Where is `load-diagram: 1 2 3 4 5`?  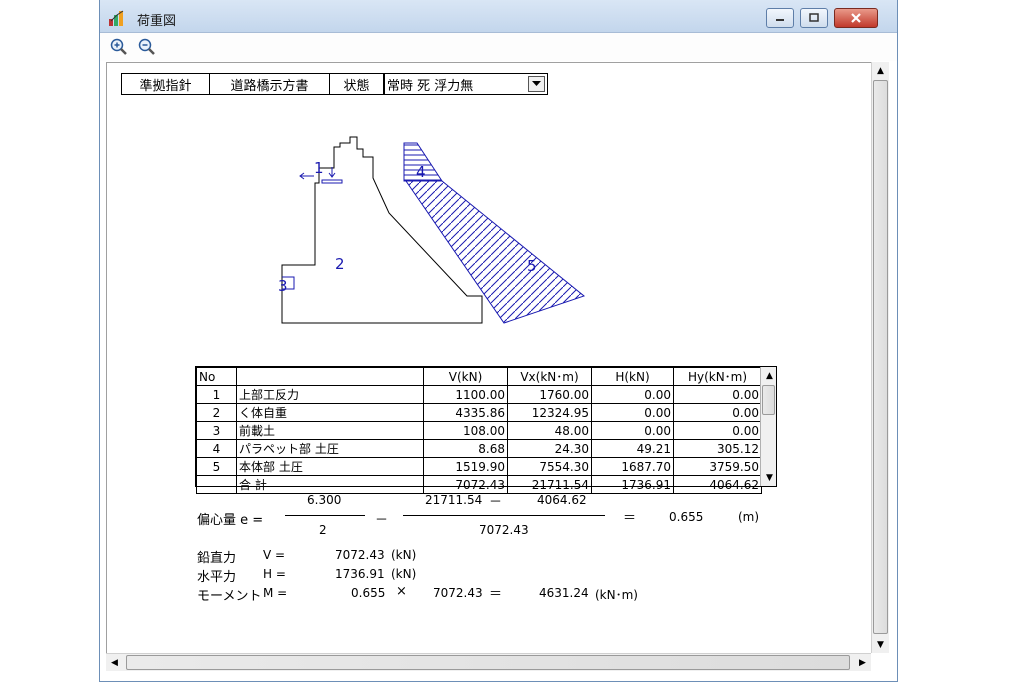 load-diagram: 1 2 3 4 5 is located at coordinates (432, 230).